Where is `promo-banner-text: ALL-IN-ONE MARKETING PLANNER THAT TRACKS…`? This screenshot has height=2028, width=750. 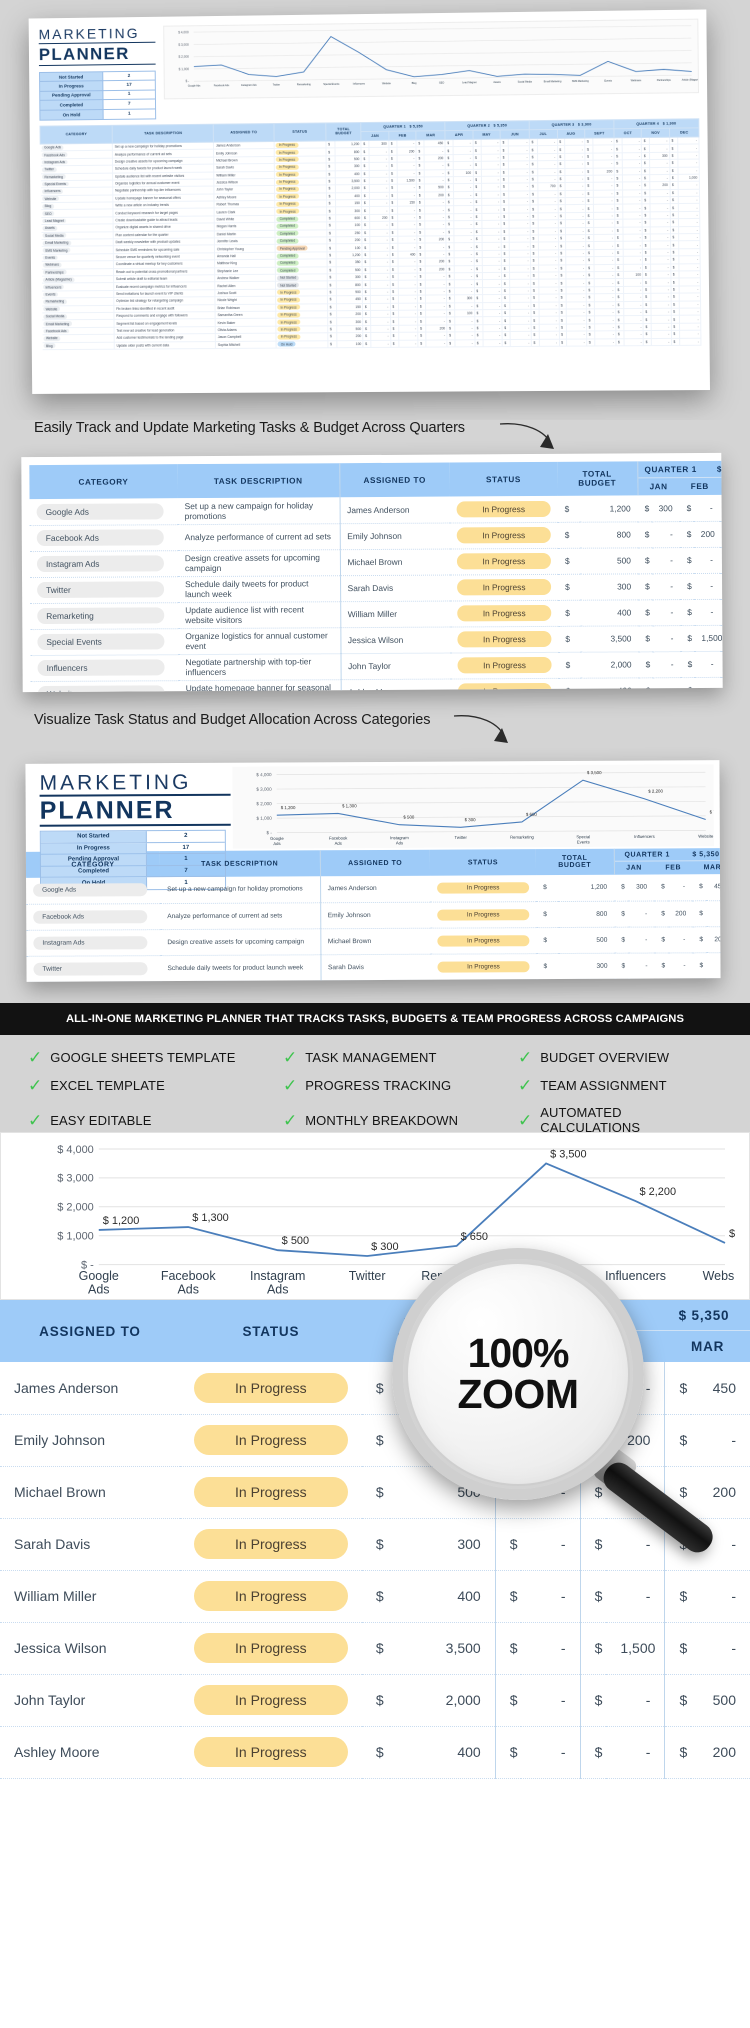
promo-banner-text: ALL-IN-ONE MARKETING PLANNER THAT TRACKS… is located at coordinates (375, 1019).